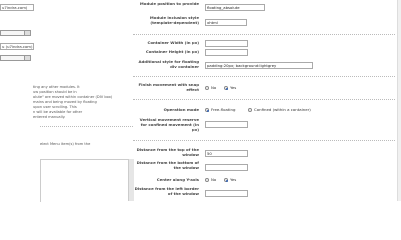 This screenshot has width=401, height=240. I want to click on description-line: entered manually., so click(49, 117).